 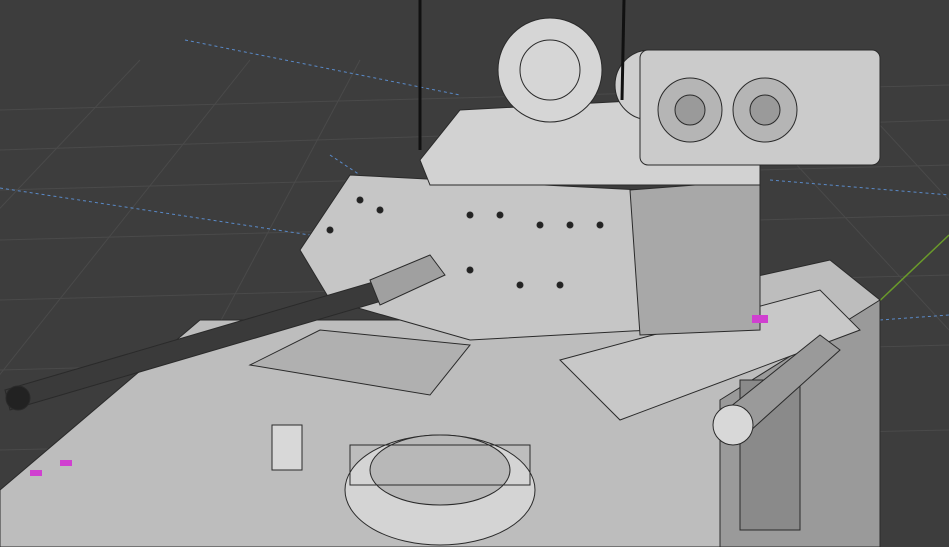 What do you see at coordinates (18, 398) in the screenshot?
I see `muzzle` at bounding box center [18, 398].